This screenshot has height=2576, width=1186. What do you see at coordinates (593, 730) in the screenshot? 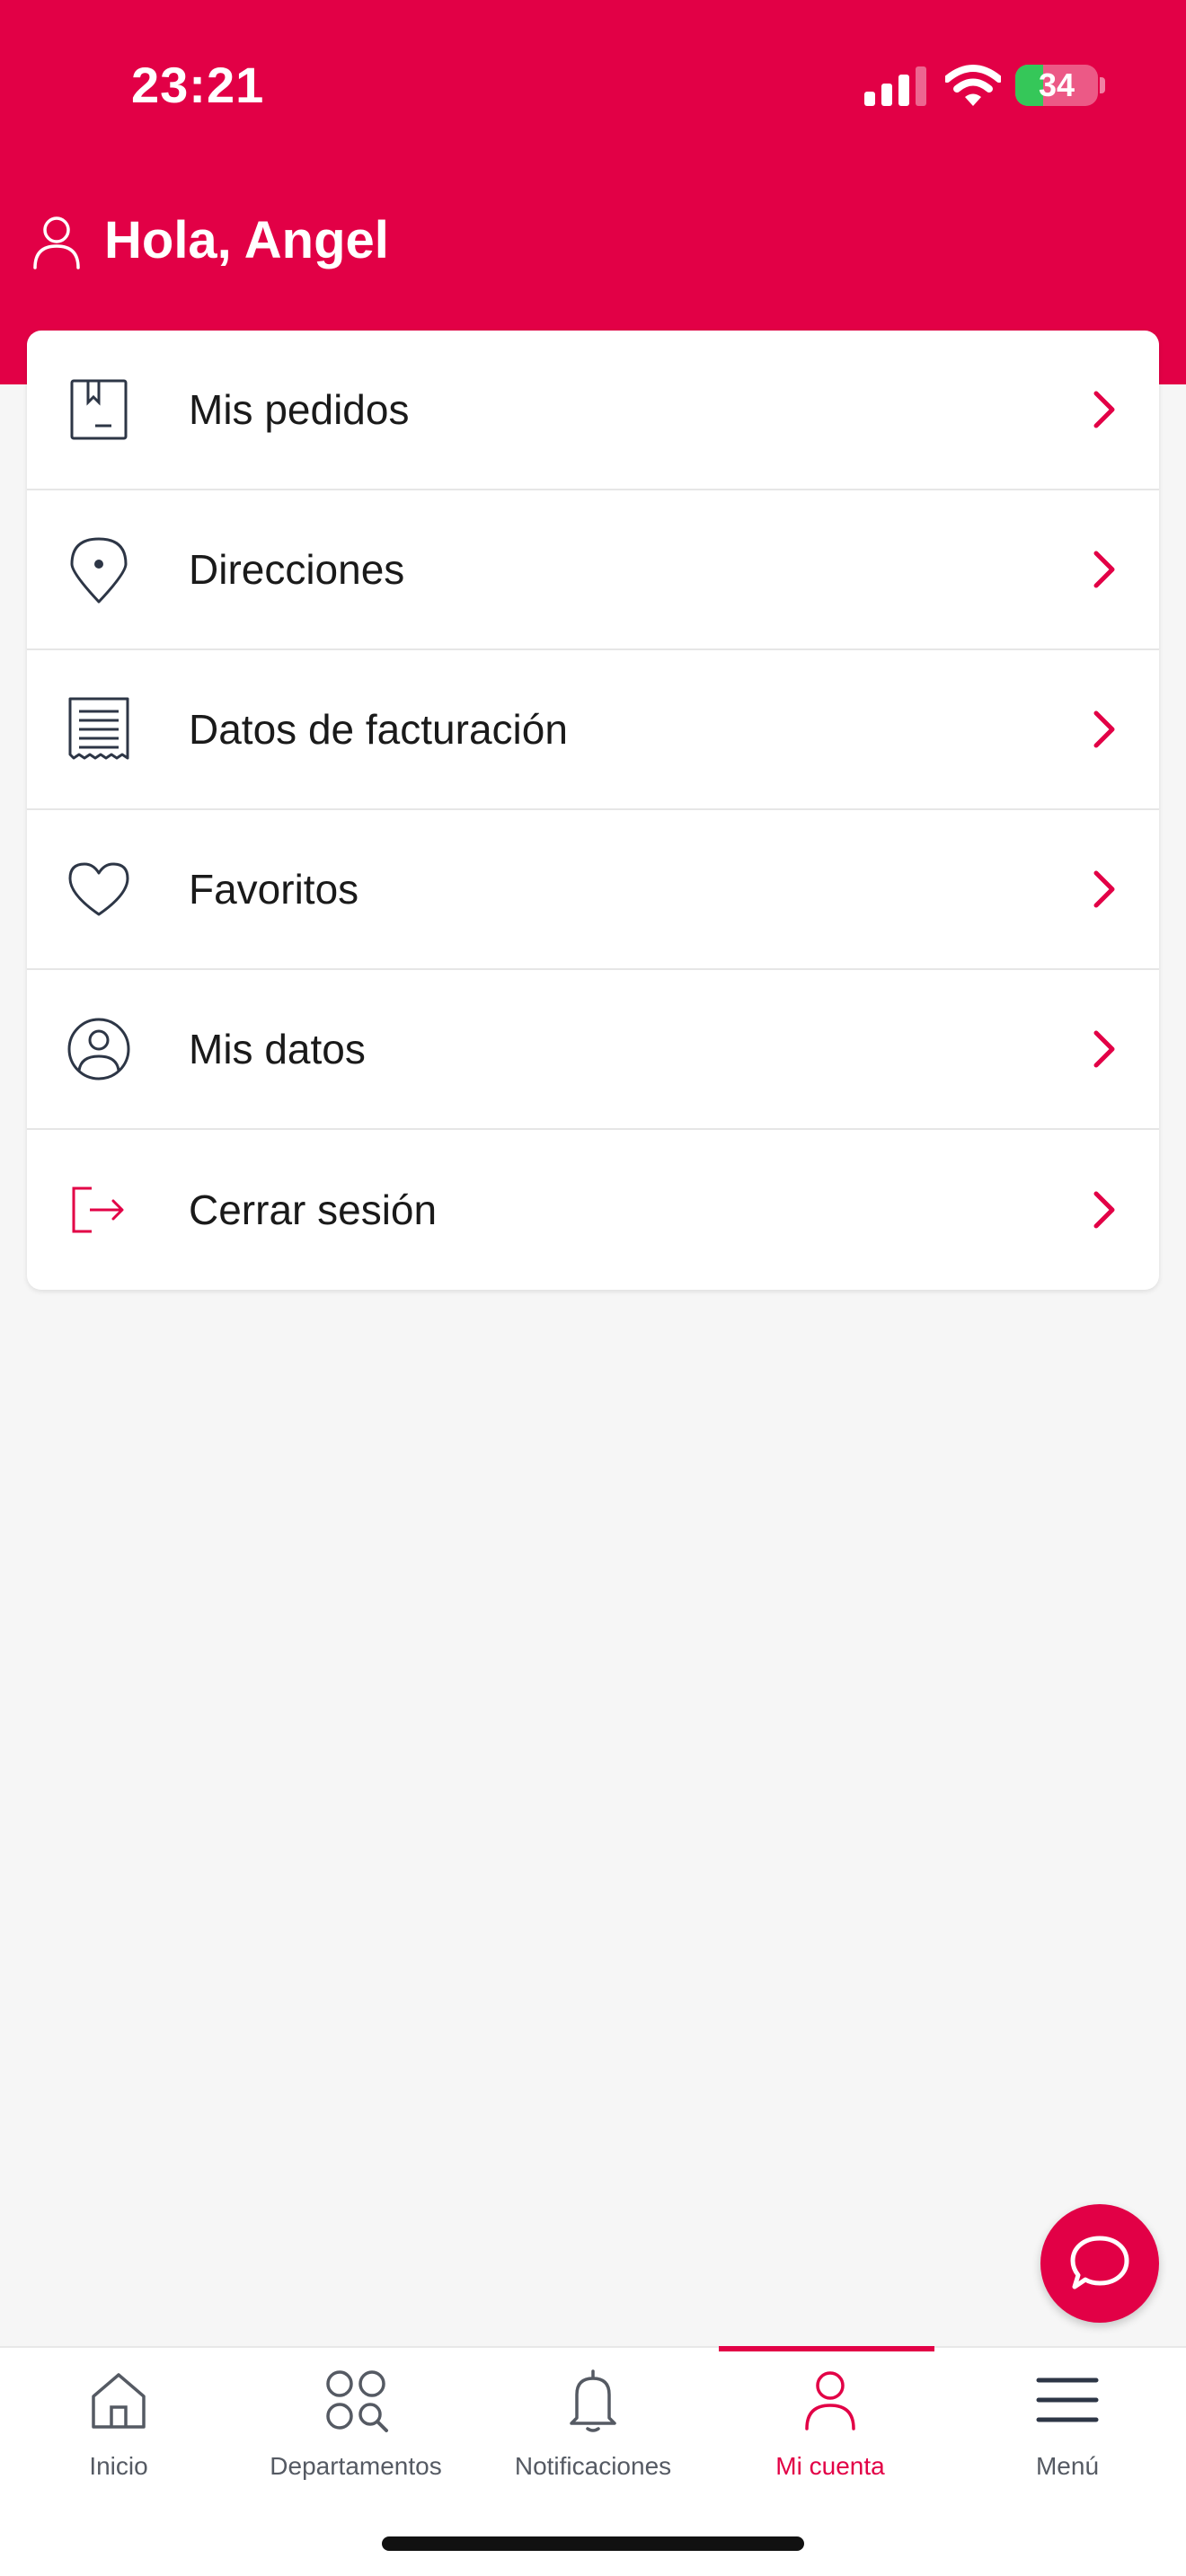
I see `menu-item-datos-facturacion: Datos de facturación` at bounding box center [593, 730].